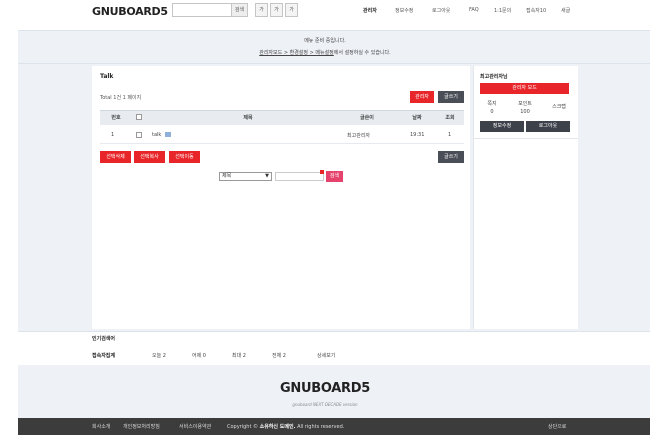 This screenshot has height=435, width=650. Describe the element at coordinates (239, 356) in the screenshot. I see `visit-max: 최대 2` at that location.